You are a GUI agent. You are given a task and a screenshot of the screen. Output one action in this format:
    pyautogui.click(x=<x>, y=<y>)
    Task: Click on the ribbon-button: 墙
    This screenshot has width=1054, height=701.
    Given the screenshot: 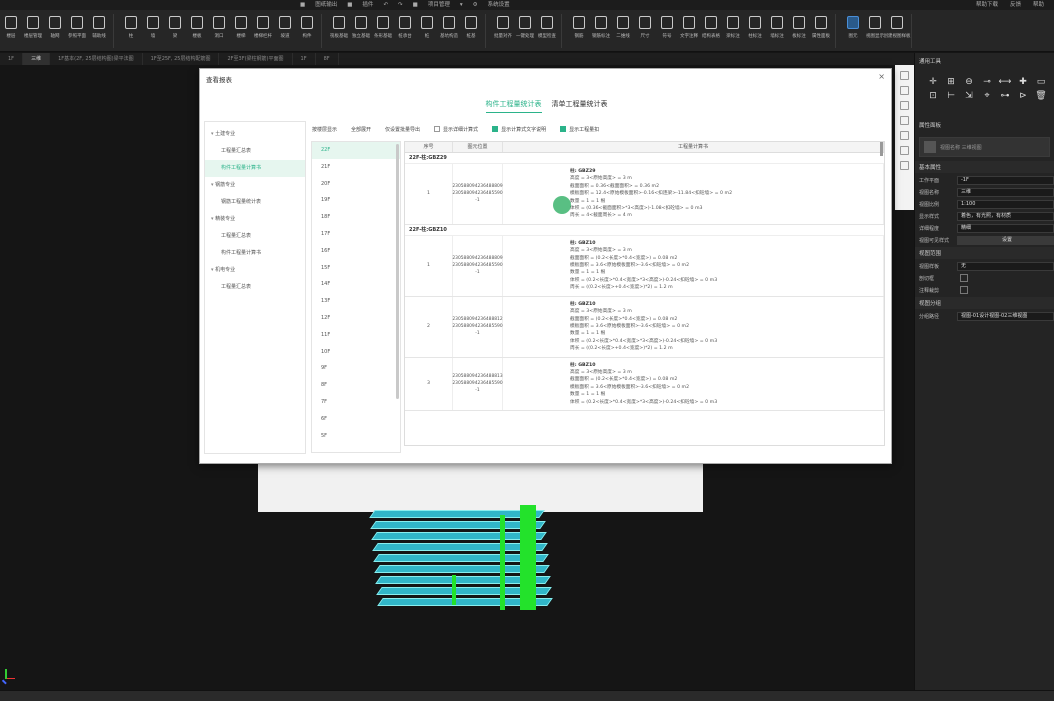 What is the action you would take?
    pyautogui.click(x=153, y=31)
    